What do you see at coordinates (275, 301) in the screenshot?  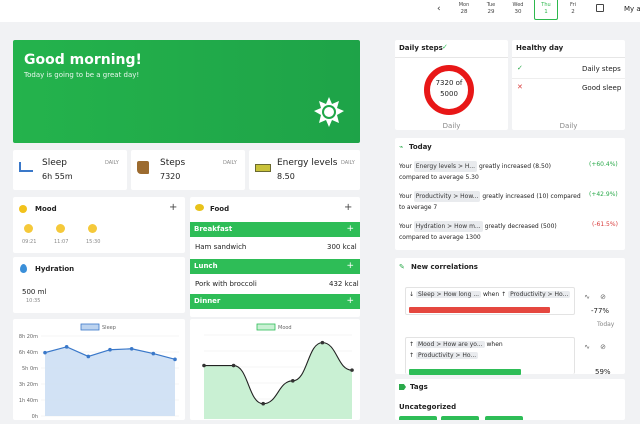 I see `dinner-section: Dinner +` at bounding box center [275, 301].